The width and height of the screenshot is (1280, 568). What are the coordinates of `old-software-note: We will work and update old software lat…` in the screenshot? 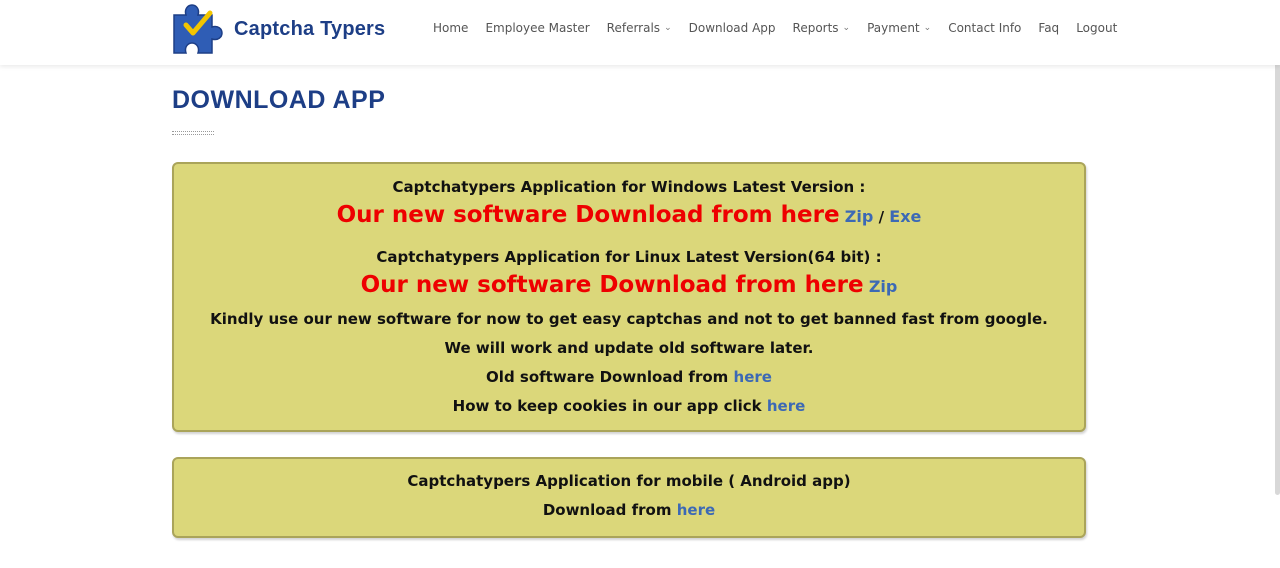 It's located at (629, 348).